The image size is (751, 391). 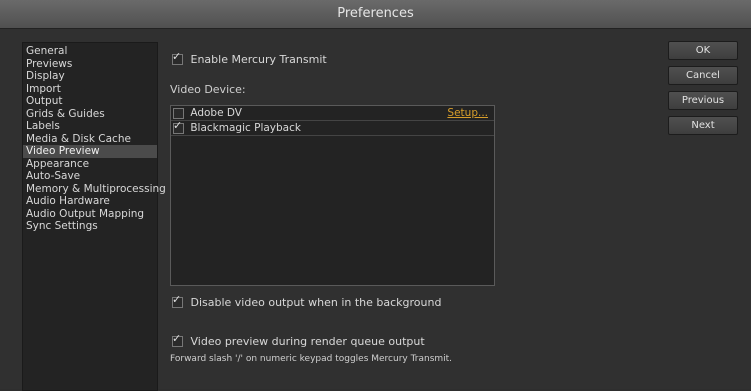 What do you see at coordinates (90, 126) in the screenshot?
I see `sidebar-item-labels: Labels` at bounding box center [90, 126].